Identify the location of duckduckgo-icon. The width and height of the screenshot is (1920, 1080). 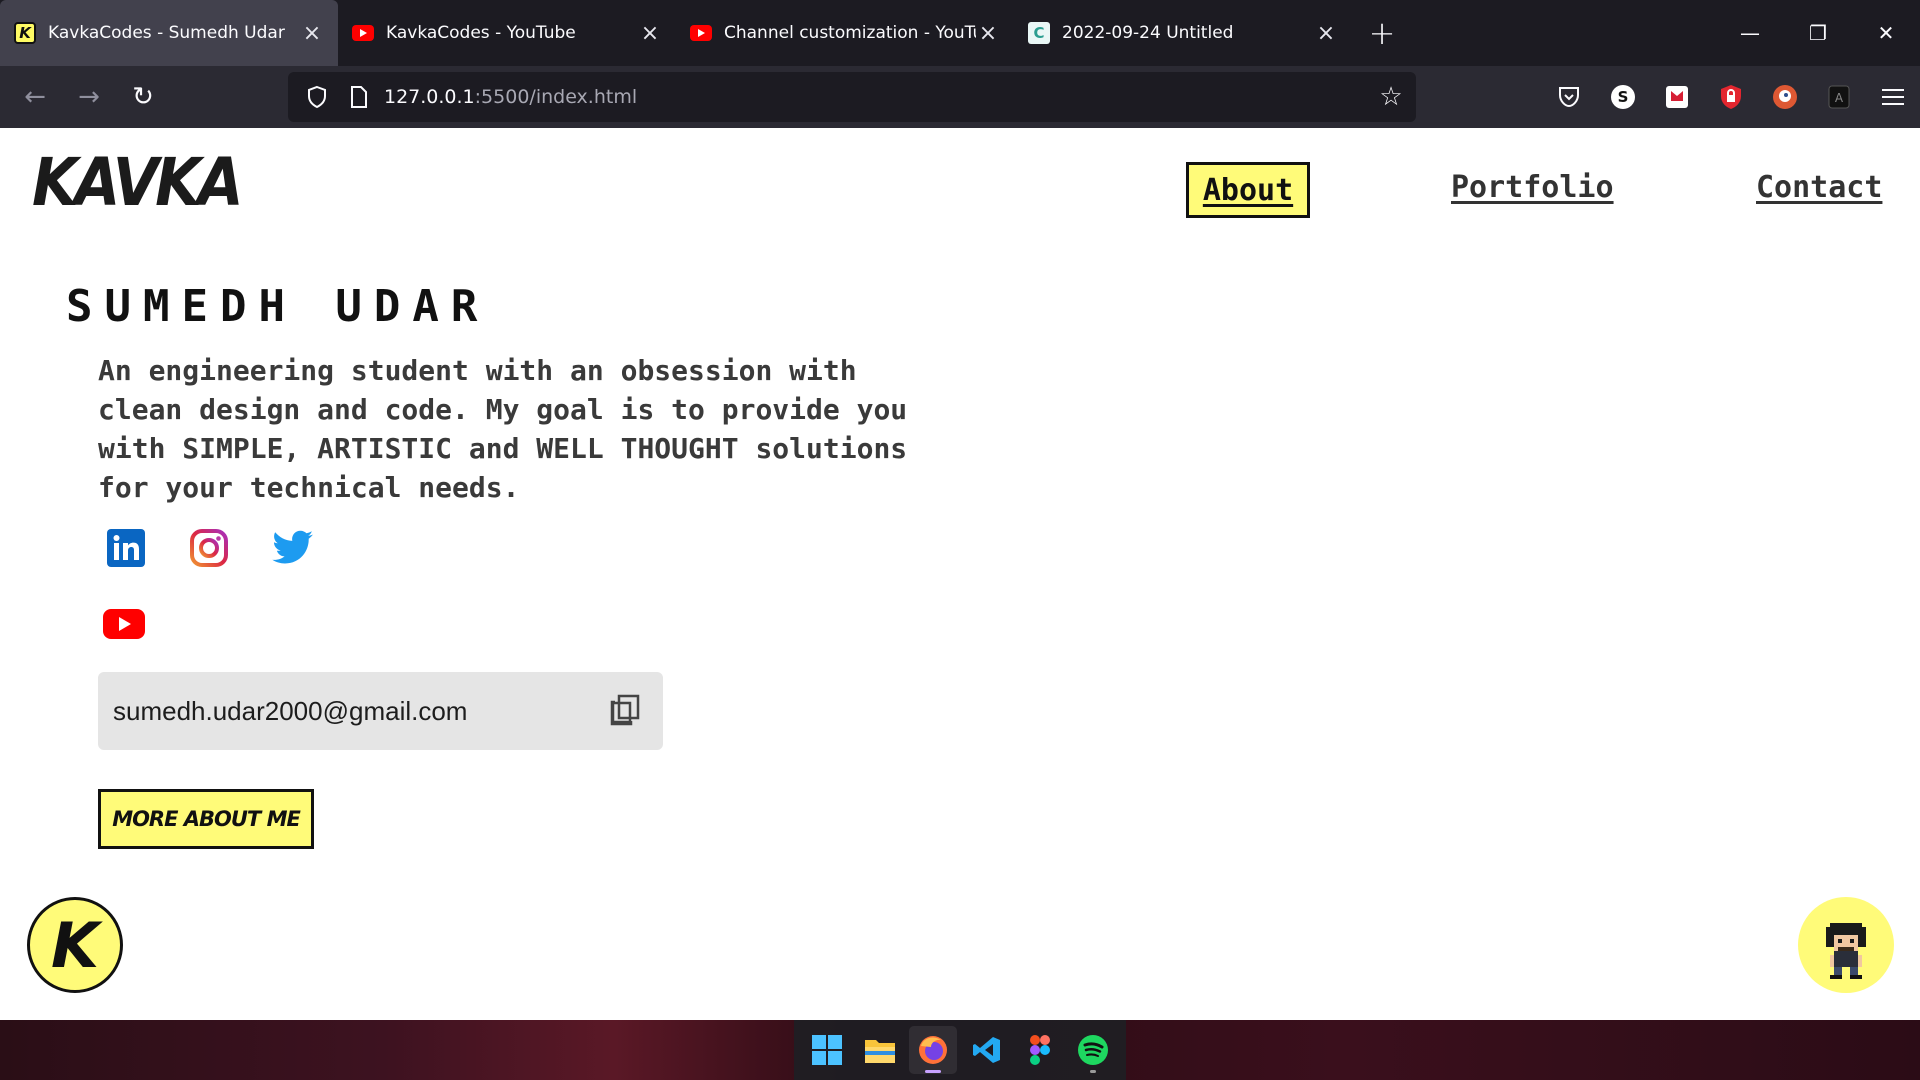
(1785, 97).